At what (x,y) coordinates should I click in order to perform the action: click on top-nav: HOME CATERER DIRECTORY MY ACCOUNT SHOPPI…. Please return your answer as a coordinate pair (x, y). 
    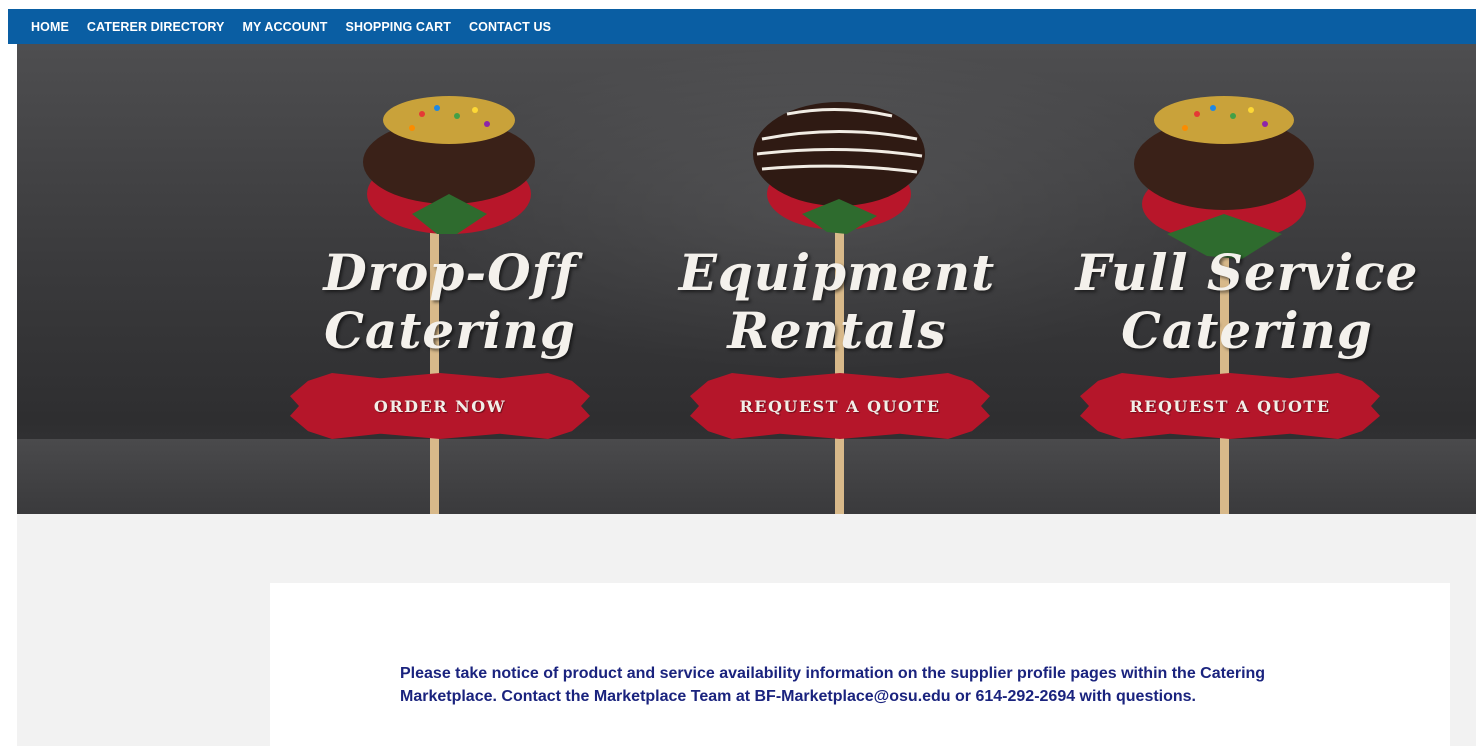
    Looking at the image, I should click on (742, 26).